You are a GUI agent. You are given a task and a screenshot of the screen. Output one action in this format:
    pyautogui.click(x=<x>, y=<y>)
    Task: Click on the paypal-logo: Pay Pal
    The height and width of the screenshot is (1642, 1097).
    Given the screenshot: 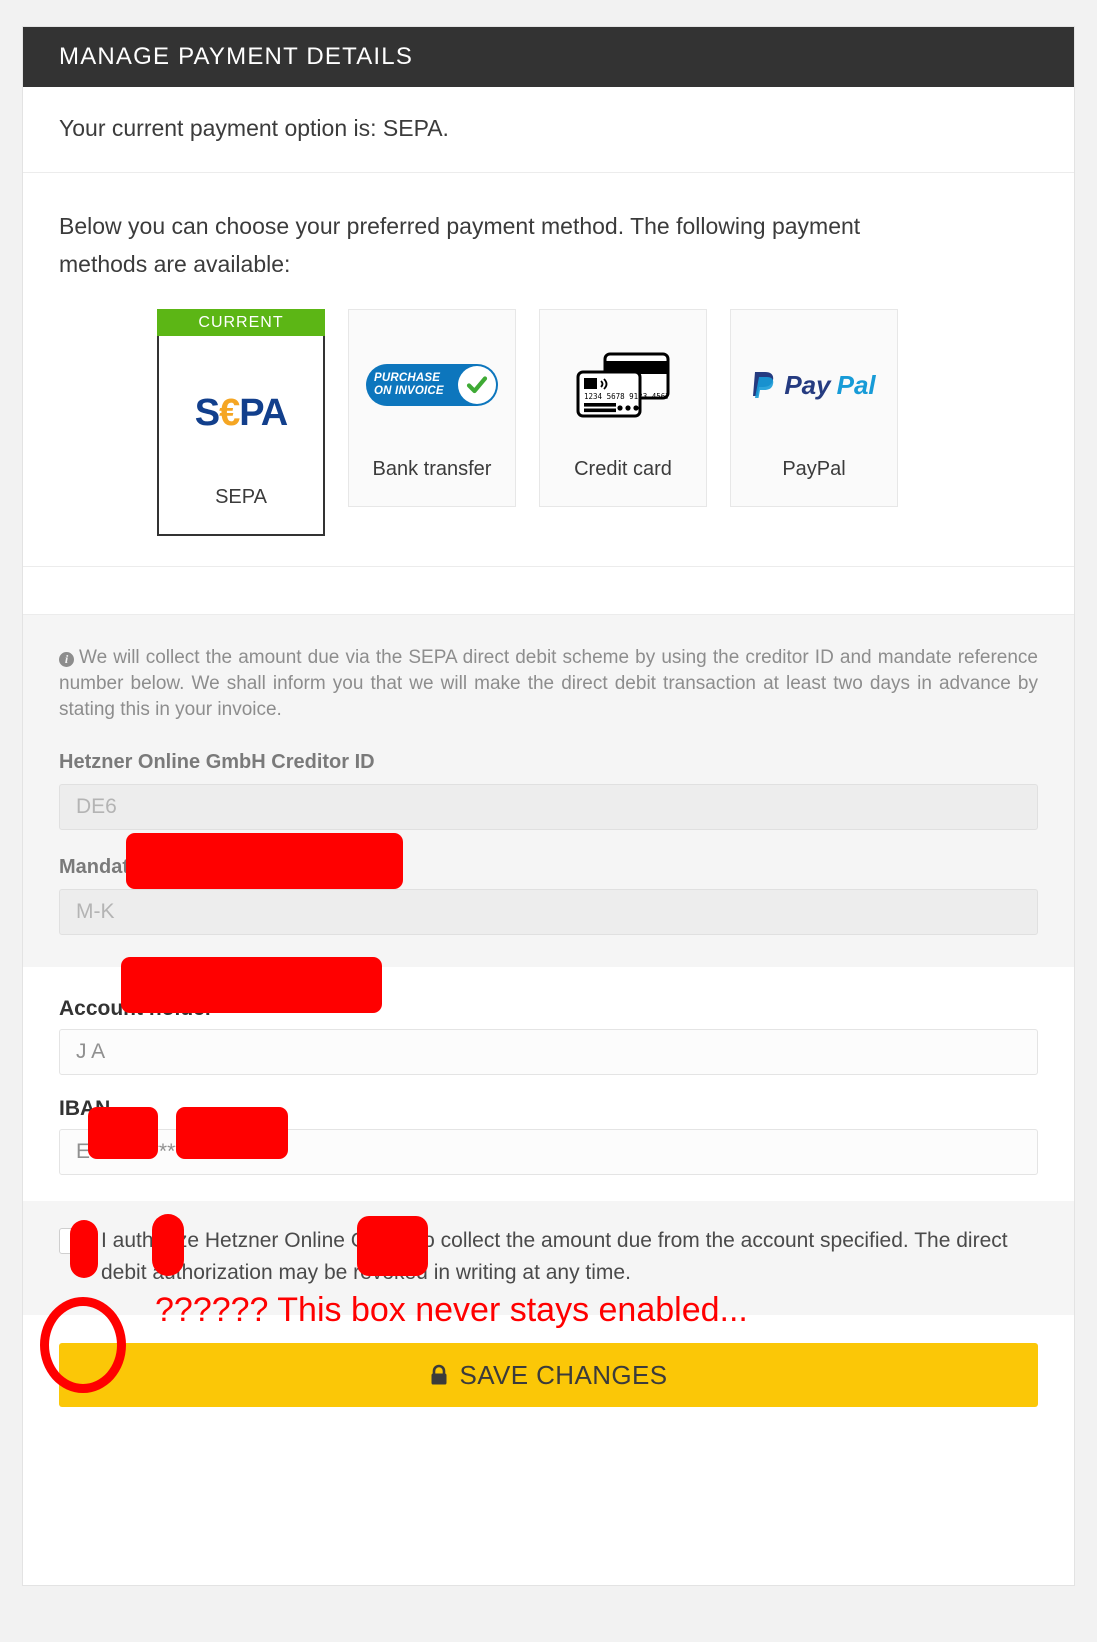 What is the action you would take?
    pyautogui.click(x=814, y=385)
    